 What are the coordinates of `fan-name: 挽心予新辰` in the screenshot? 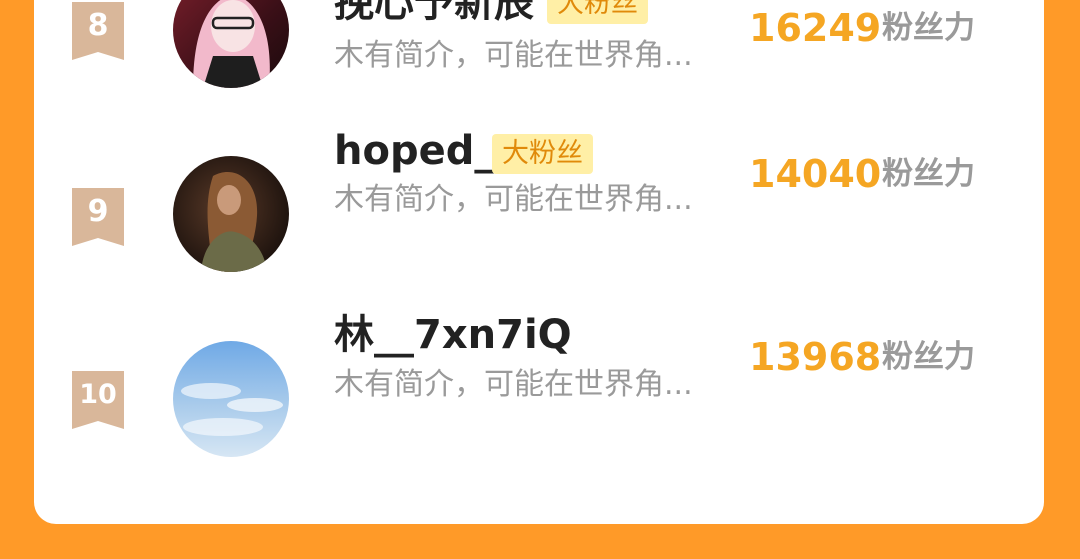 It's located at (434, 13).